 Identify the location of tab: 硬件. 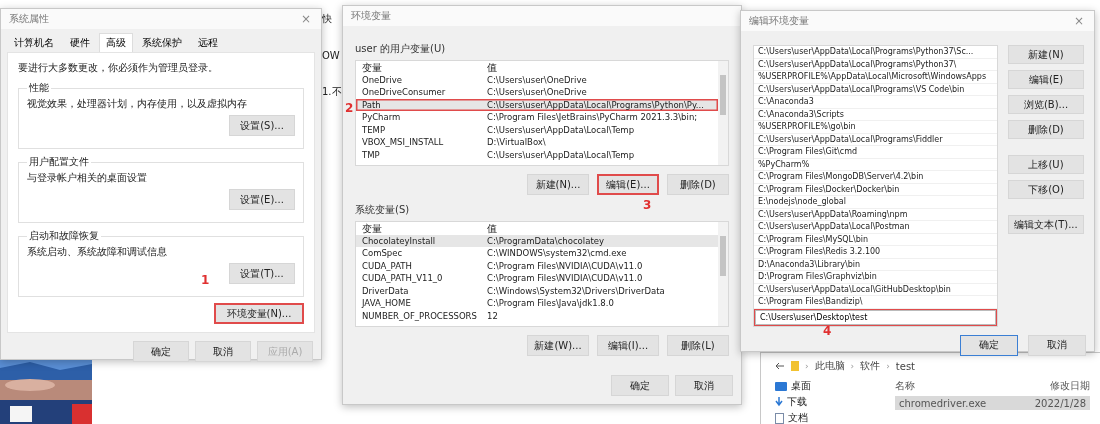
(80, 42).